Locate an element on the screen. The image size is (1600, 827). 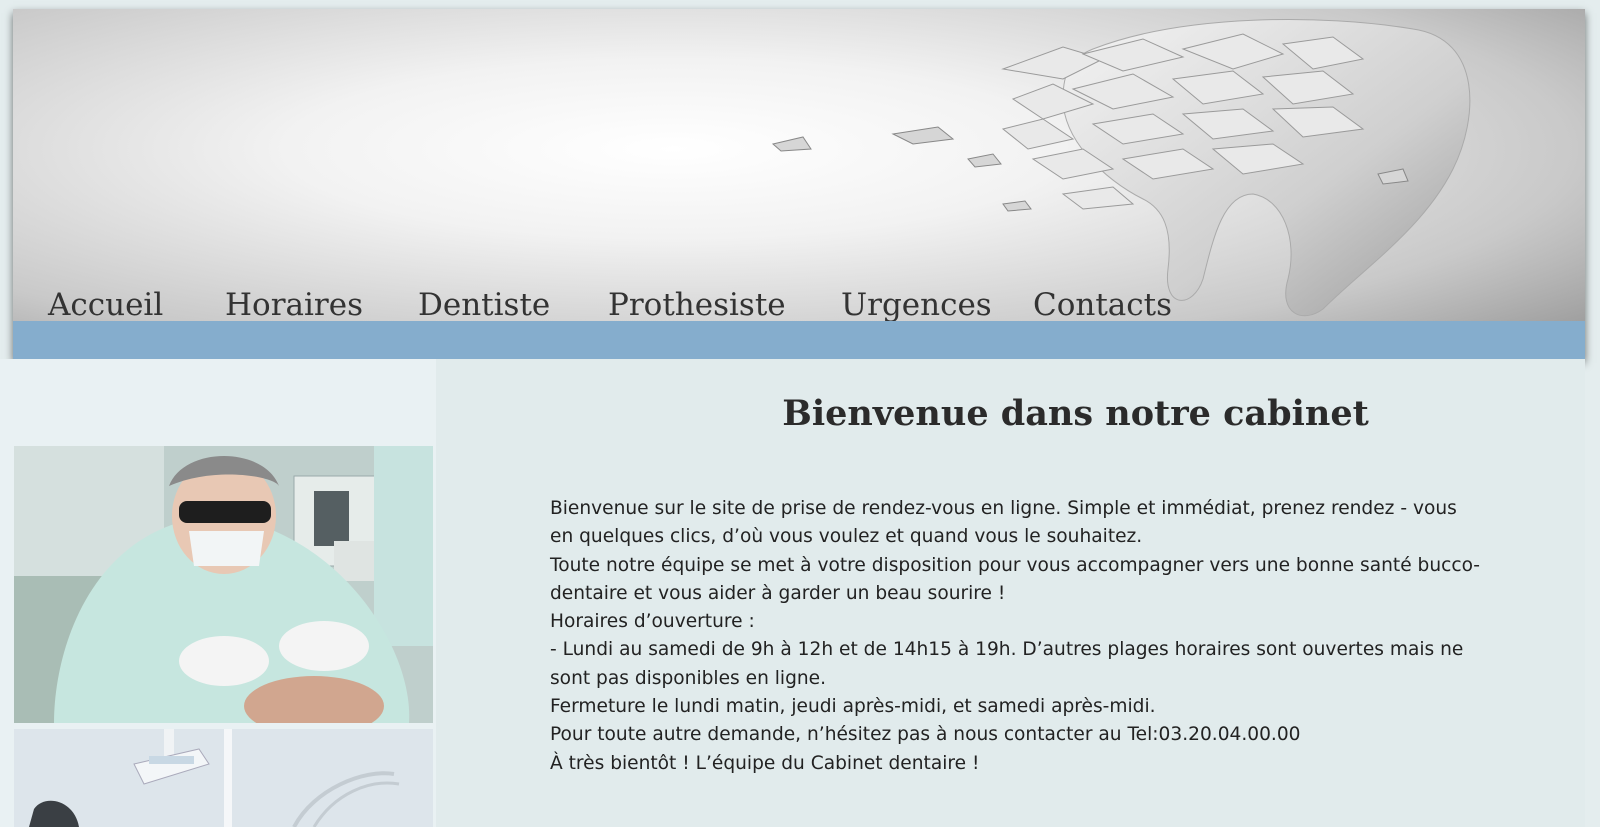
nav-prothesiste: Prothesiste is located at coordinates (697, 305).